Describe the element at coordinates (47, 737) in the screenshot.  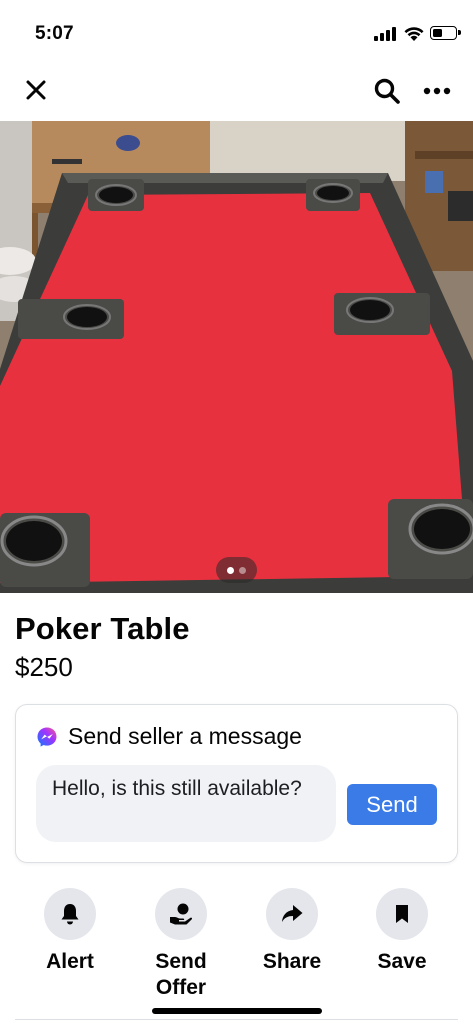
I see `messenger-icon` at that location.